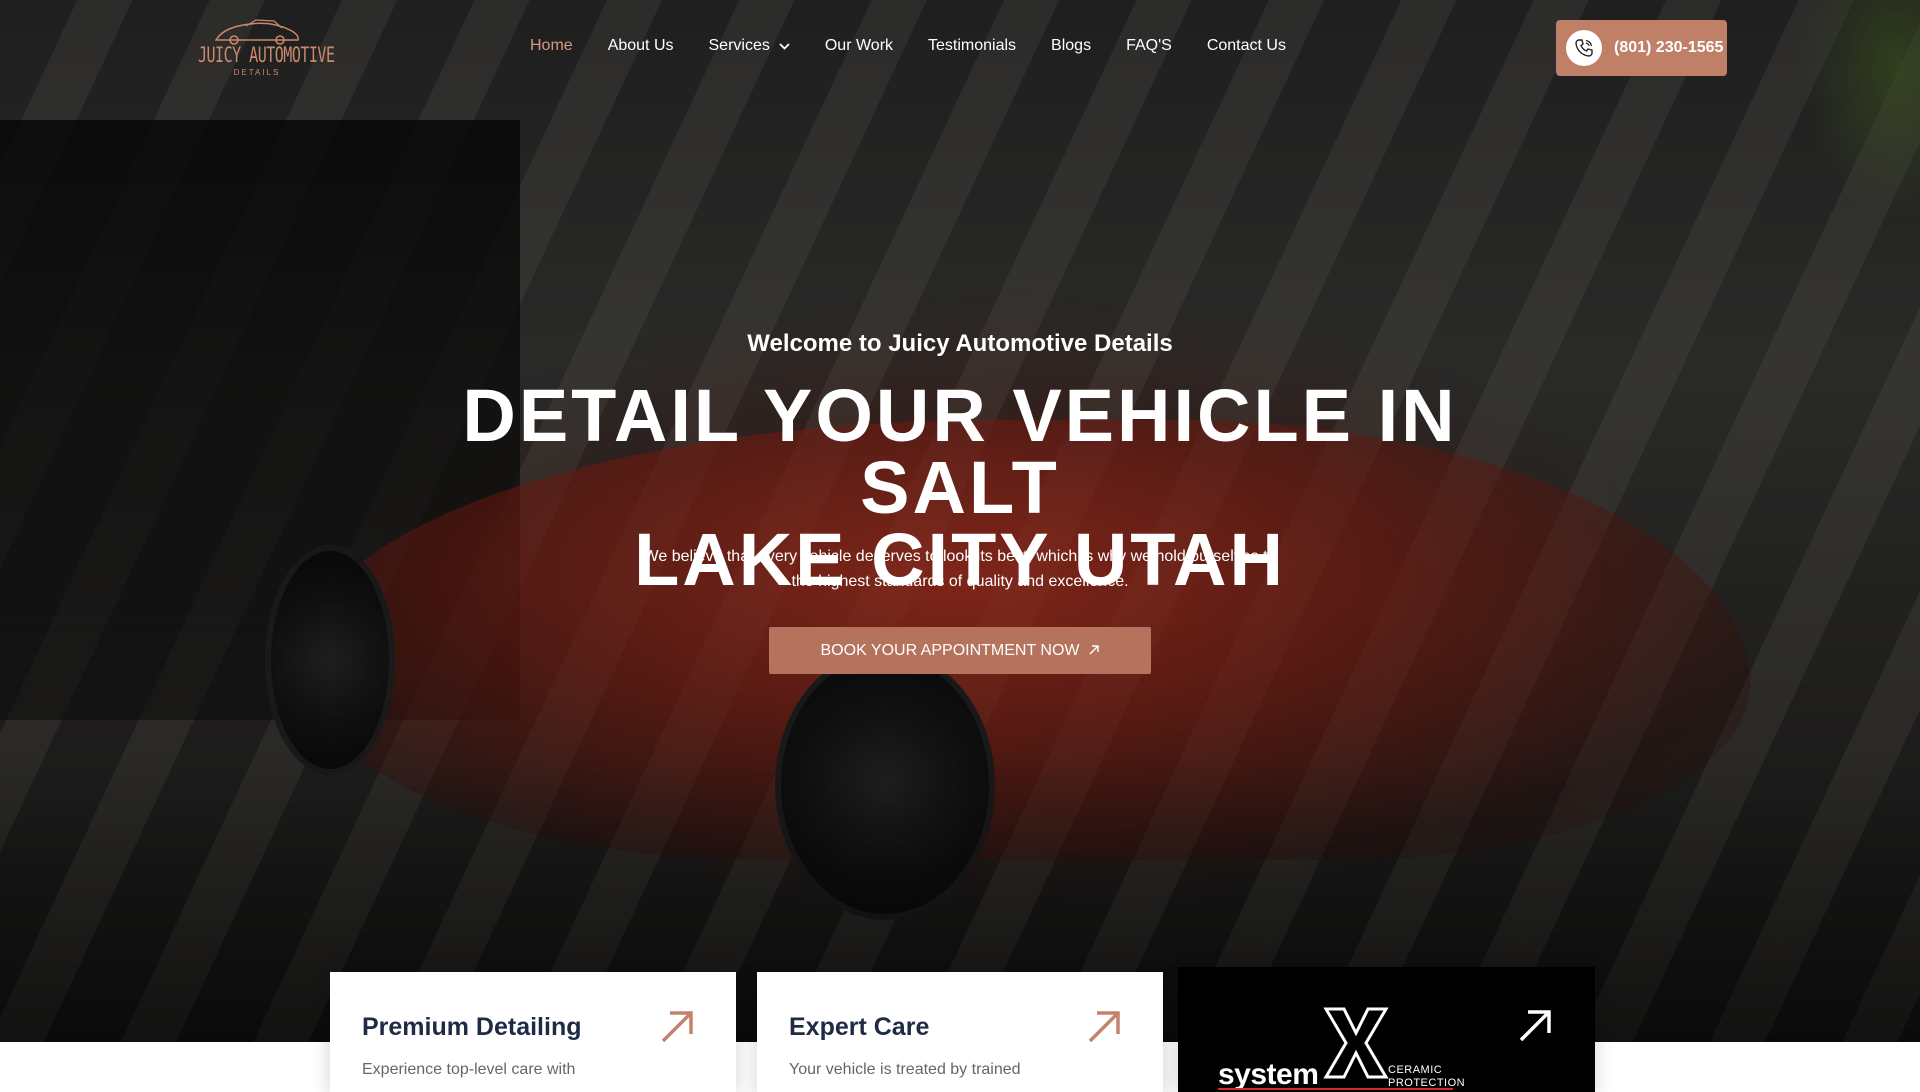  I want to click on phone-icon, so click(1584, 48).